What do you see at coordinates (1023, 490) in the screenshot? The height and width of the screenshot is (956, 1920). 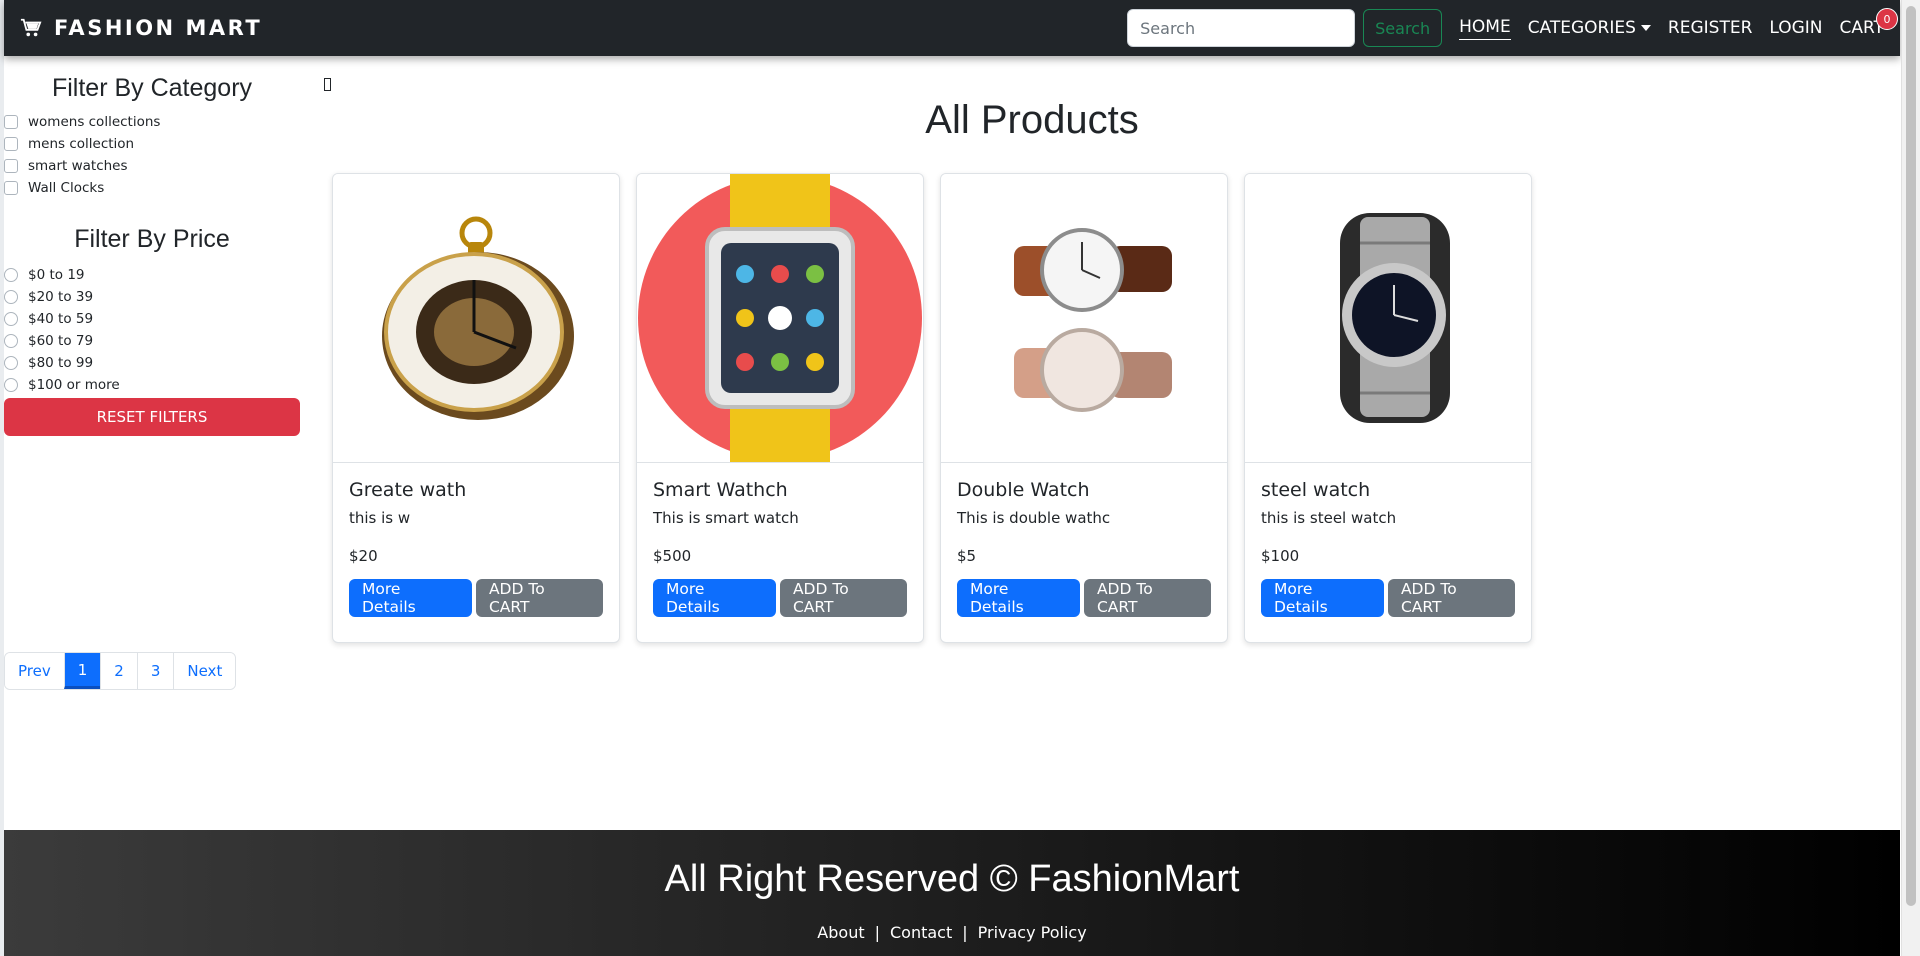 I see `product-name: Double Watch` at bounding box center [1023, 490].